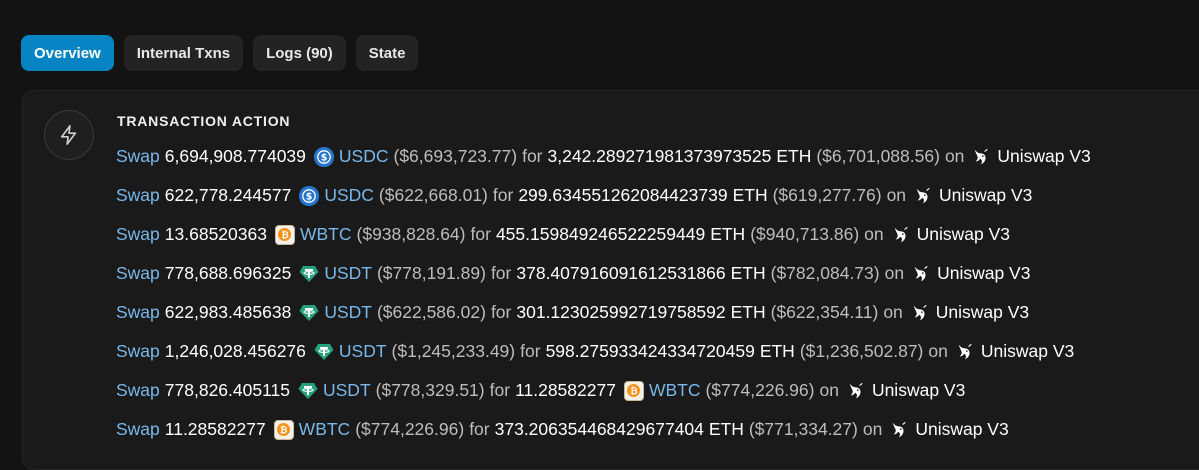 This screenshot has height=470, width=1199. What do you see at coordinates (827, 195) in the screenshot?
I see `usd-value-out: ($619,277.76)` at bounding box center [827, 195].